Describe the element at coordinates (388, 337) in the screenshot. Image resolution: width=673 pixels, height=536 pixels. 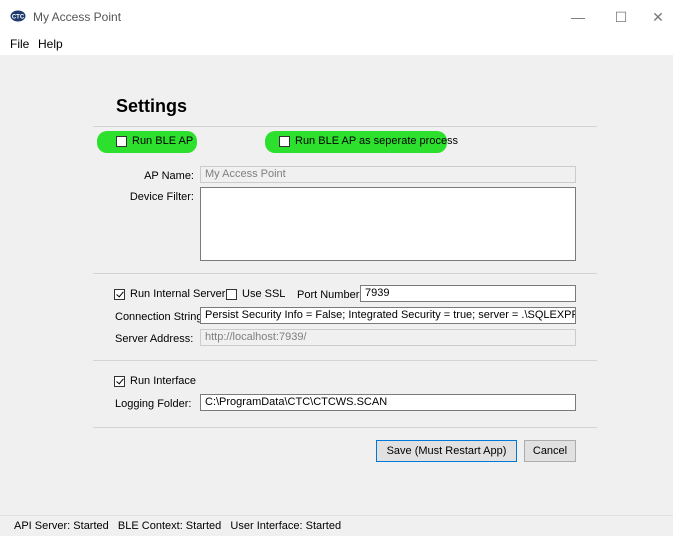
I see `server-address-field: http://localhost:7939/` at that location.